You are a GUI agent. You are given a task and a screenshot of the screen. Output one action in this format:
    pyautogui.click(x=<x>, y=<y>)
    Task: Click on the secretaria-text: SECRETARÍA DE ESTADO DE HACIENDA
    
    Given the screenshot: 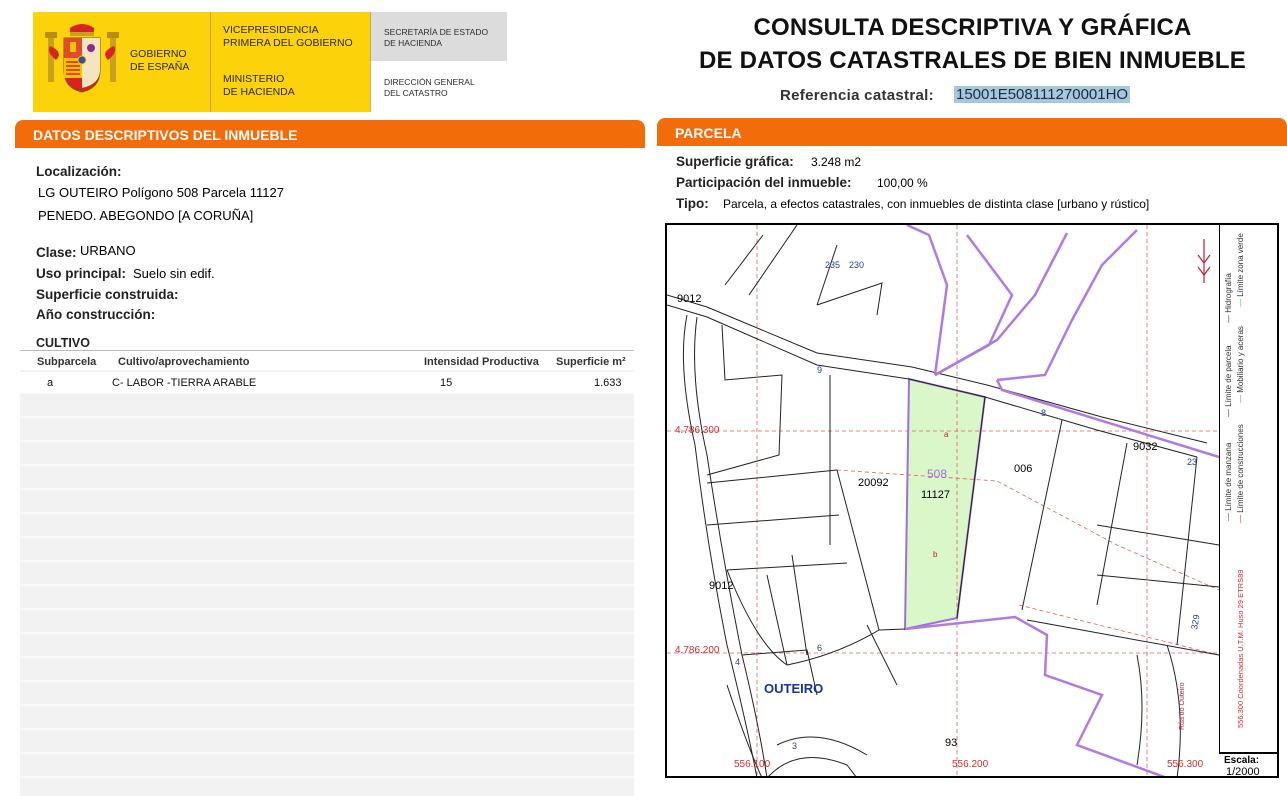 What is the action you would take?
    pyautogui.click(x=436, y=37)
    